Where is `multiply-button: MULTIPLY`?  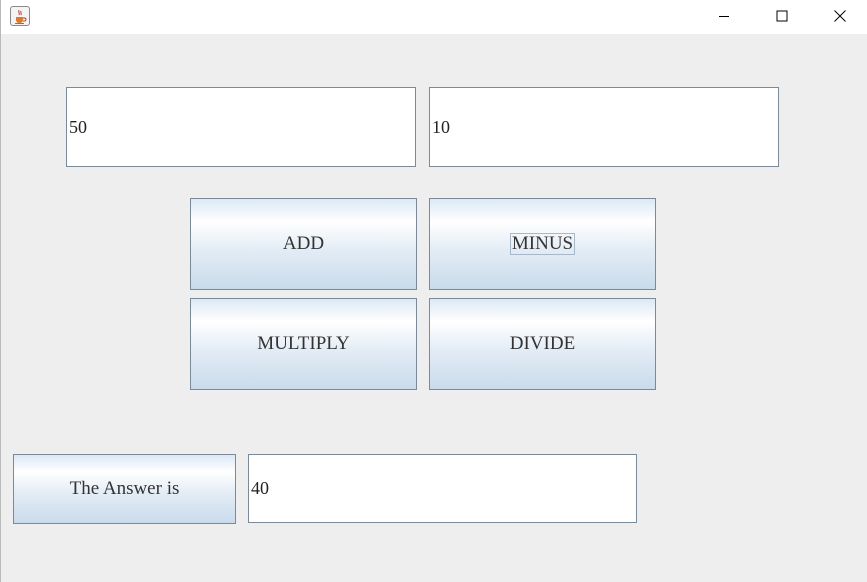
multiply-button: MULTIPLY is located at coordinates (303, 344).